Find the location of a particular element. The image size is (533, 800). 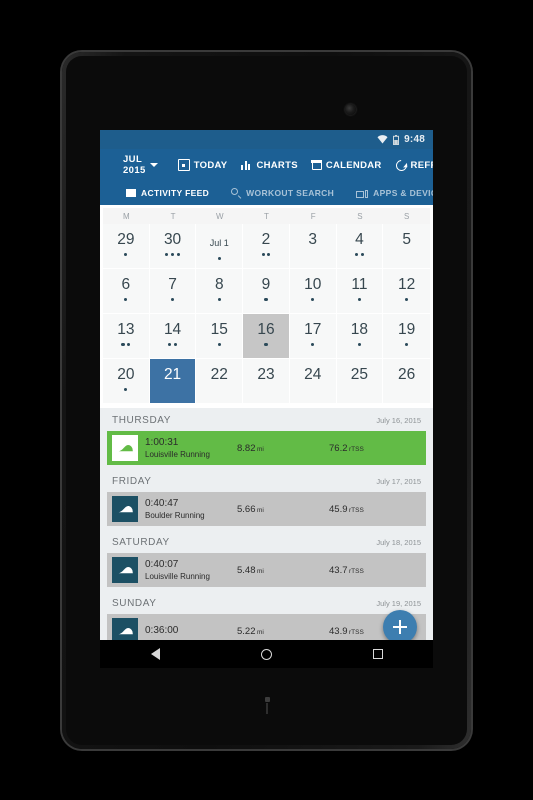

activity-row: 0:40:07 Louisville Running 5.48 mi 43.7 rTSS is located at coordinates (266, 570).